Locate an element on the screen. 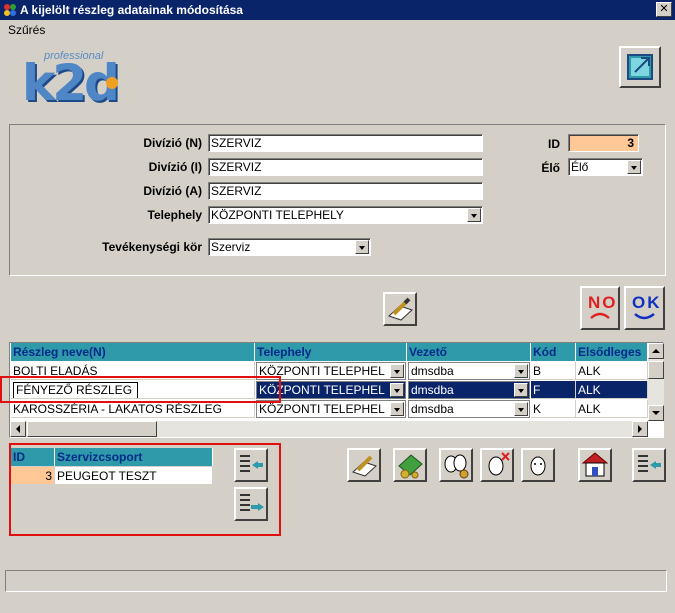 The height and width of the screenshot is (613, 675). no-label: NO is located at coordinates (603, 302).